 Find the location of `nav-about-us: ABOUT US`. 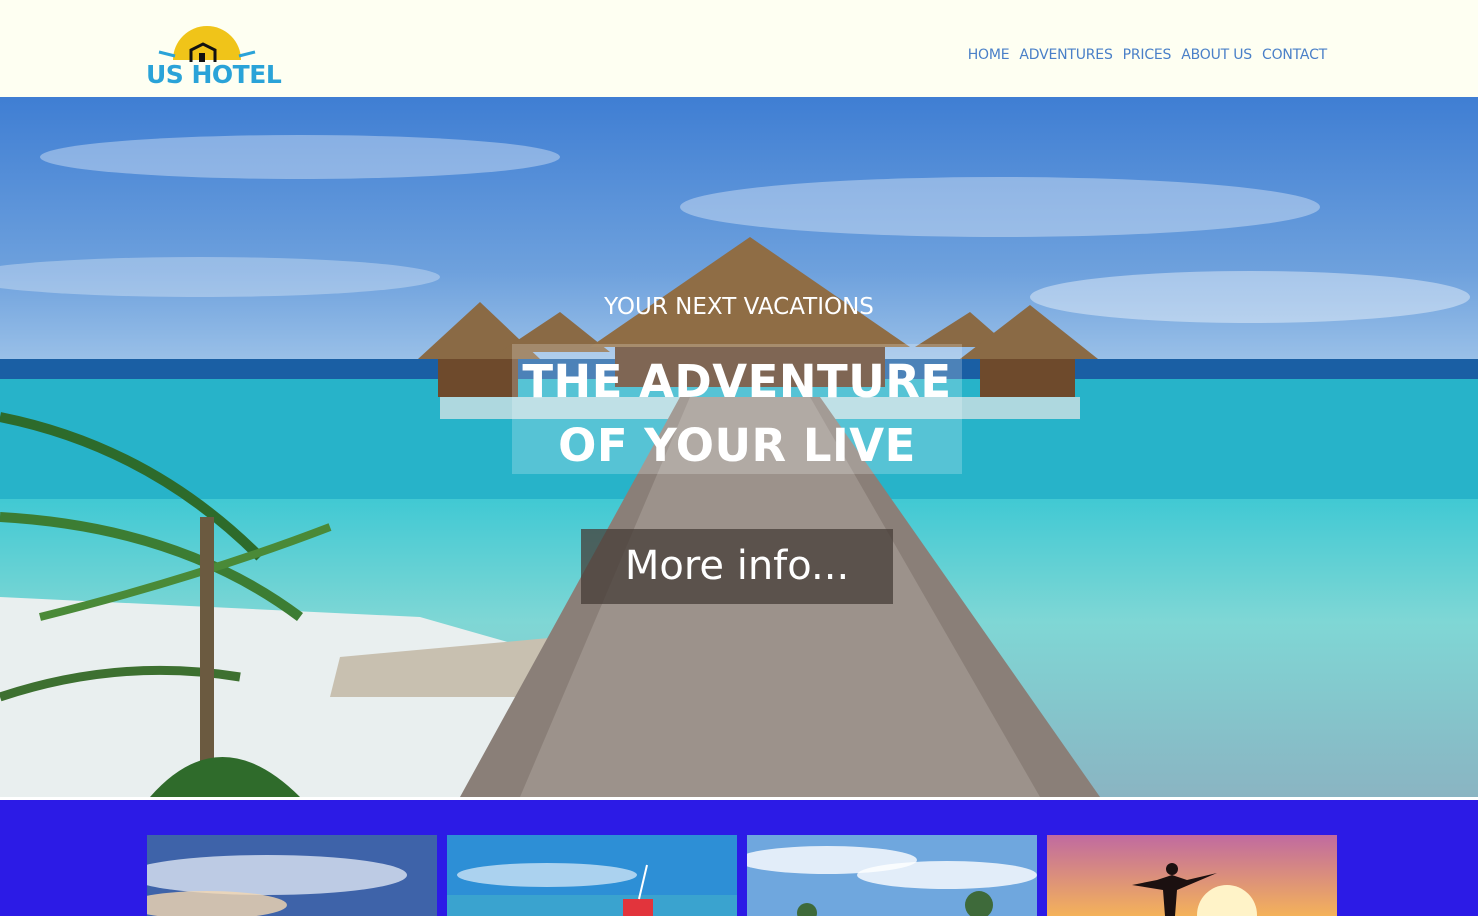

nav-about-us: ABOUT US is located at coordinates (1216, 55).